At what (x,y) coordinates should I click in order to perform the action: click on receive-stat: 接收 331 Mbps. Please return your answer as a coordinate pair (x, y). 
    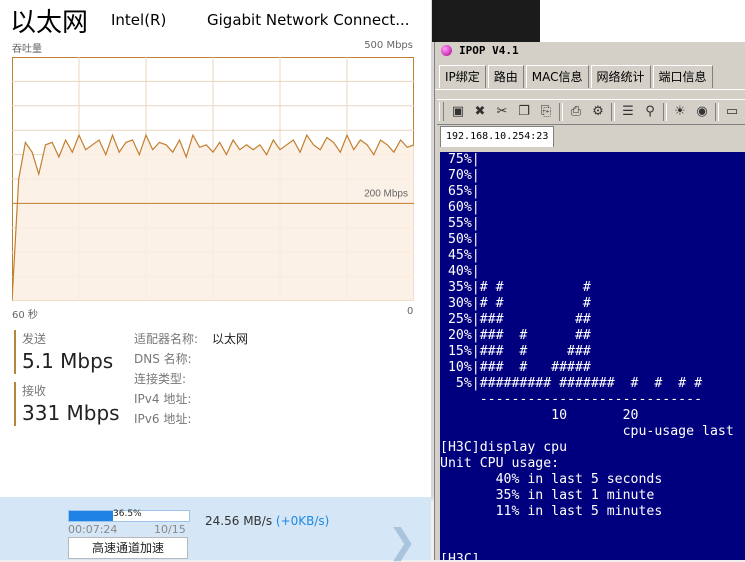
    Looking at the image, I should click on (67, 404).